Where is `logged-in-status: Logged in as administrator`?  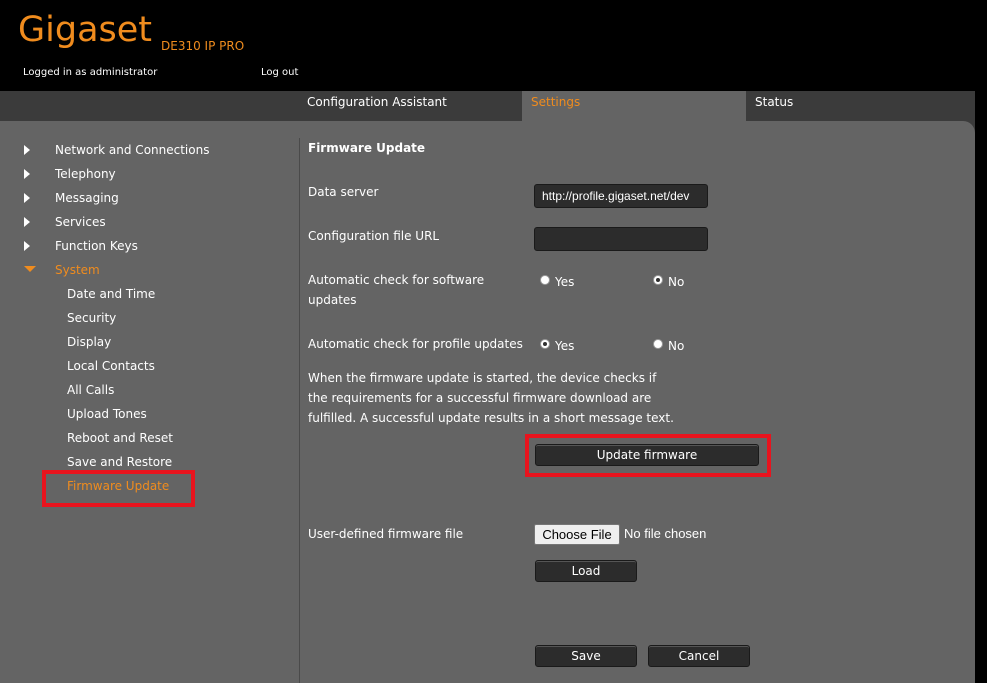 logged-in-status: Logged in as administrator is located at coordinates (90, 72).